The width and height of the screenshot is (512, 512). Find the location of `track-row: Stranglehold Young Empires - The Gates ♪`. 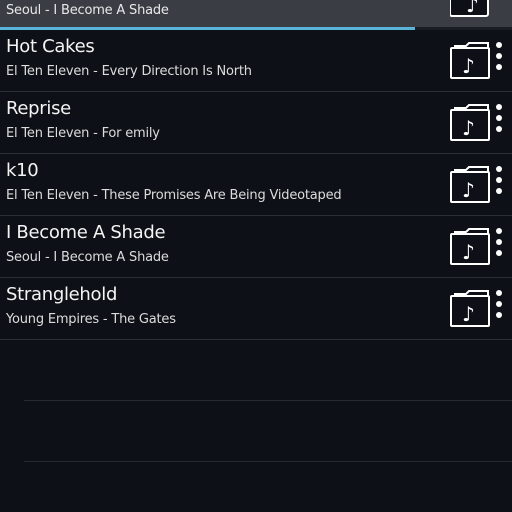

track-row: Stranglehold Young Empires - The Gates ♪ is located at coordinates (256, 309).